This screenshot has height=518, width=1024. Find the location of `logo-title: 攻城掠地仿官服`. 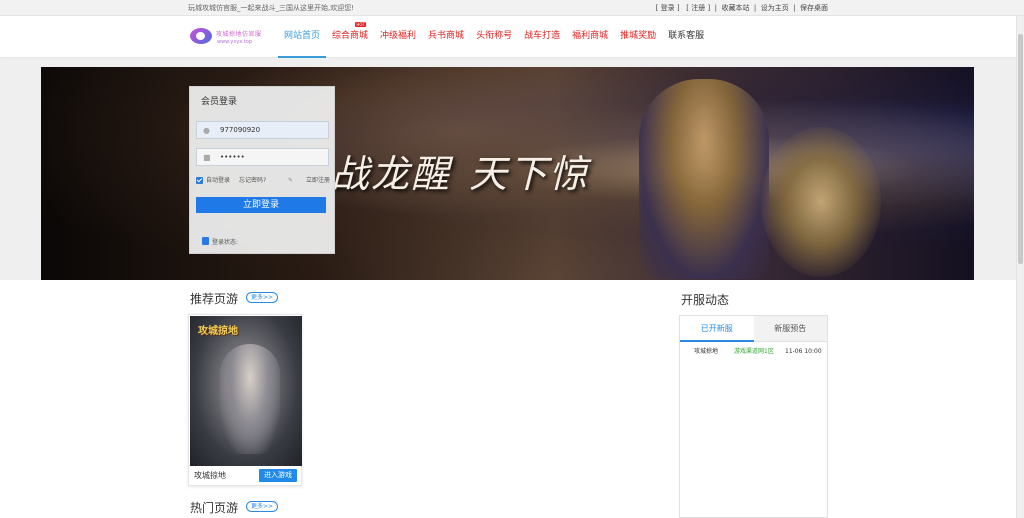

logo-title: 攻城掠地仿官服 is located at coordinates (239, 34).